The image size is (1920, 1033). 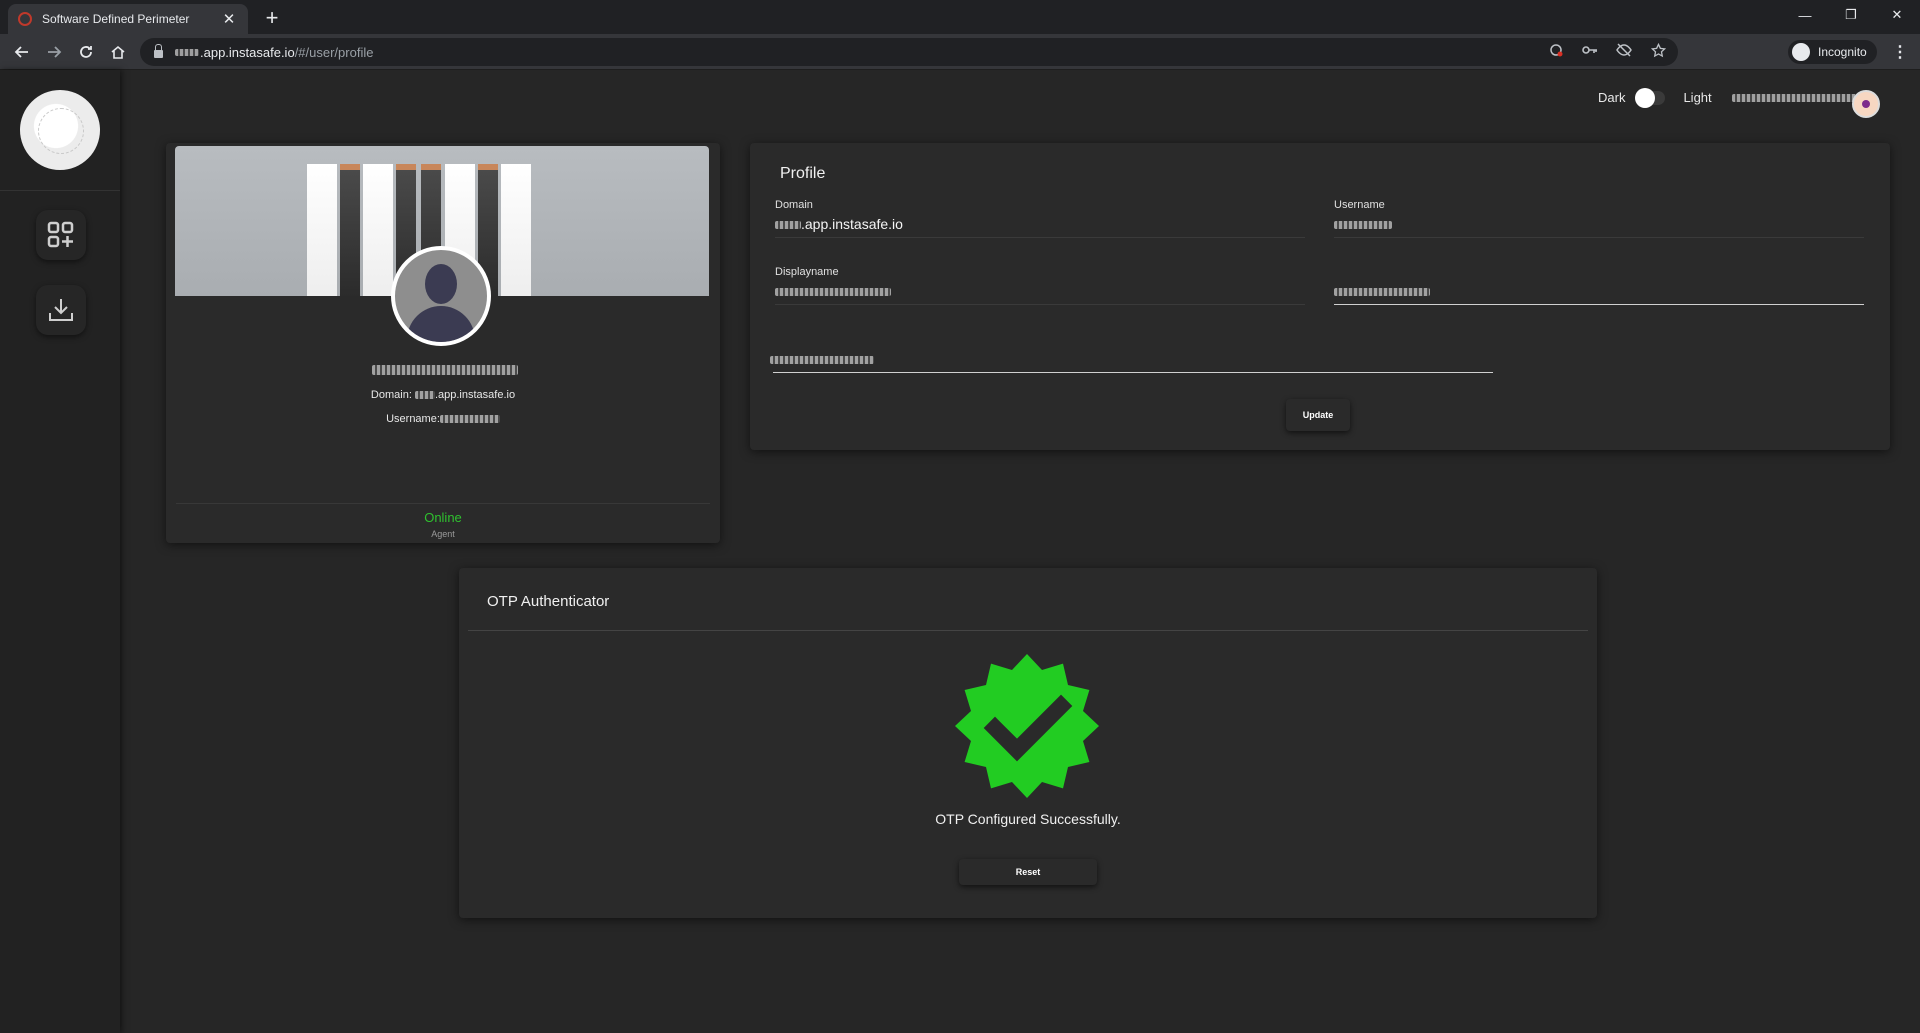 What do you see at coordinates (116, 19) in the screenshot?
I see `tab-title: Software Defined Perimeter` at bounding box center [116, 19].